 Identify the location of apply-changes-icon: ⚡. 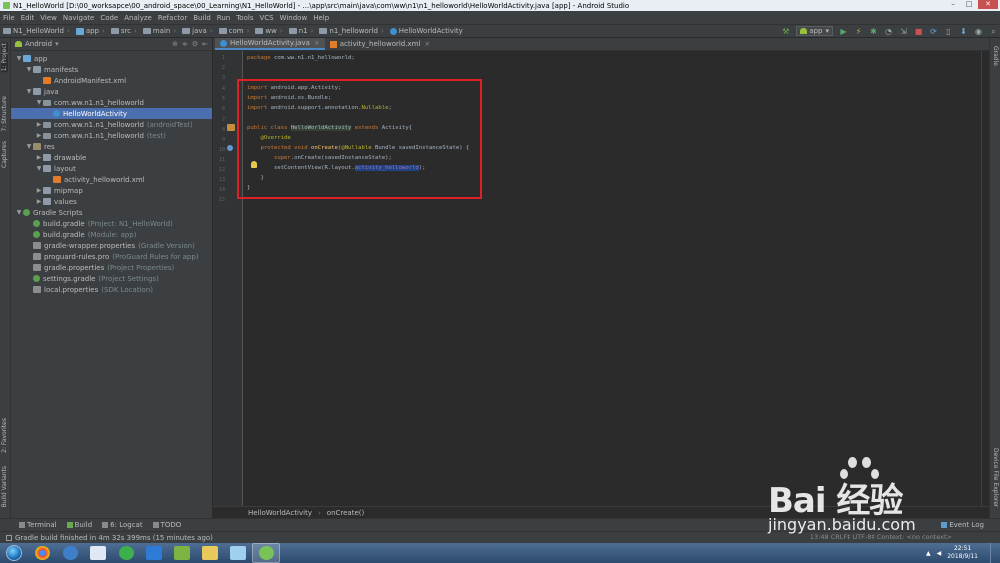
(858, 31).